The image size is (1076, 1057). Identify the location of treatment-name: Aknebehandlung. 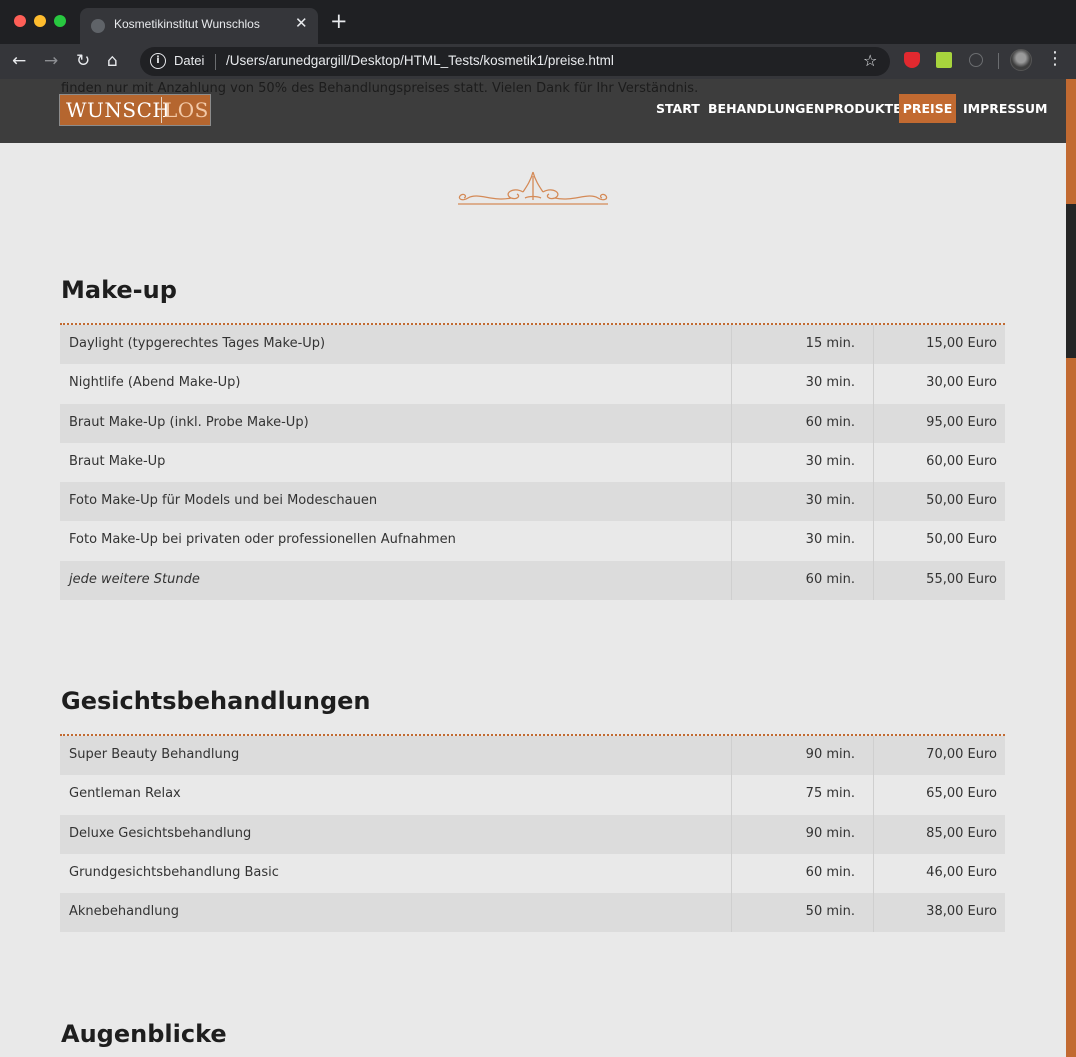
(124, 912).